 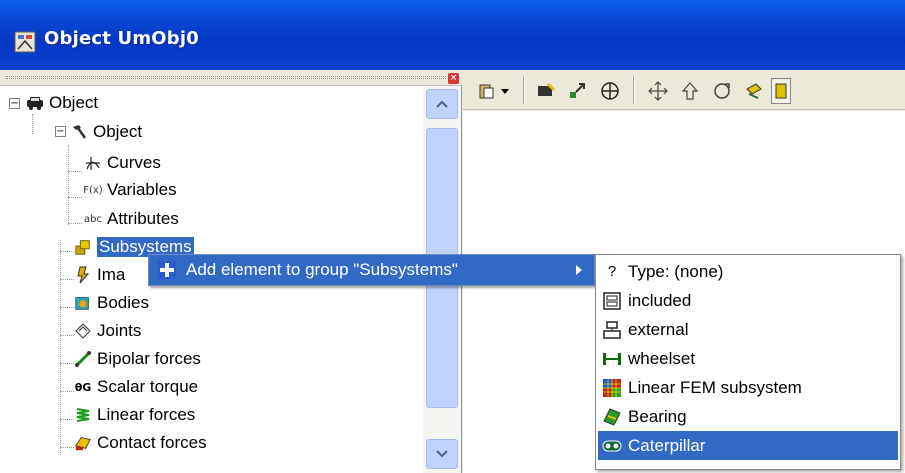 I want to click on caterpillar-icon, so click(x=612, y=446).